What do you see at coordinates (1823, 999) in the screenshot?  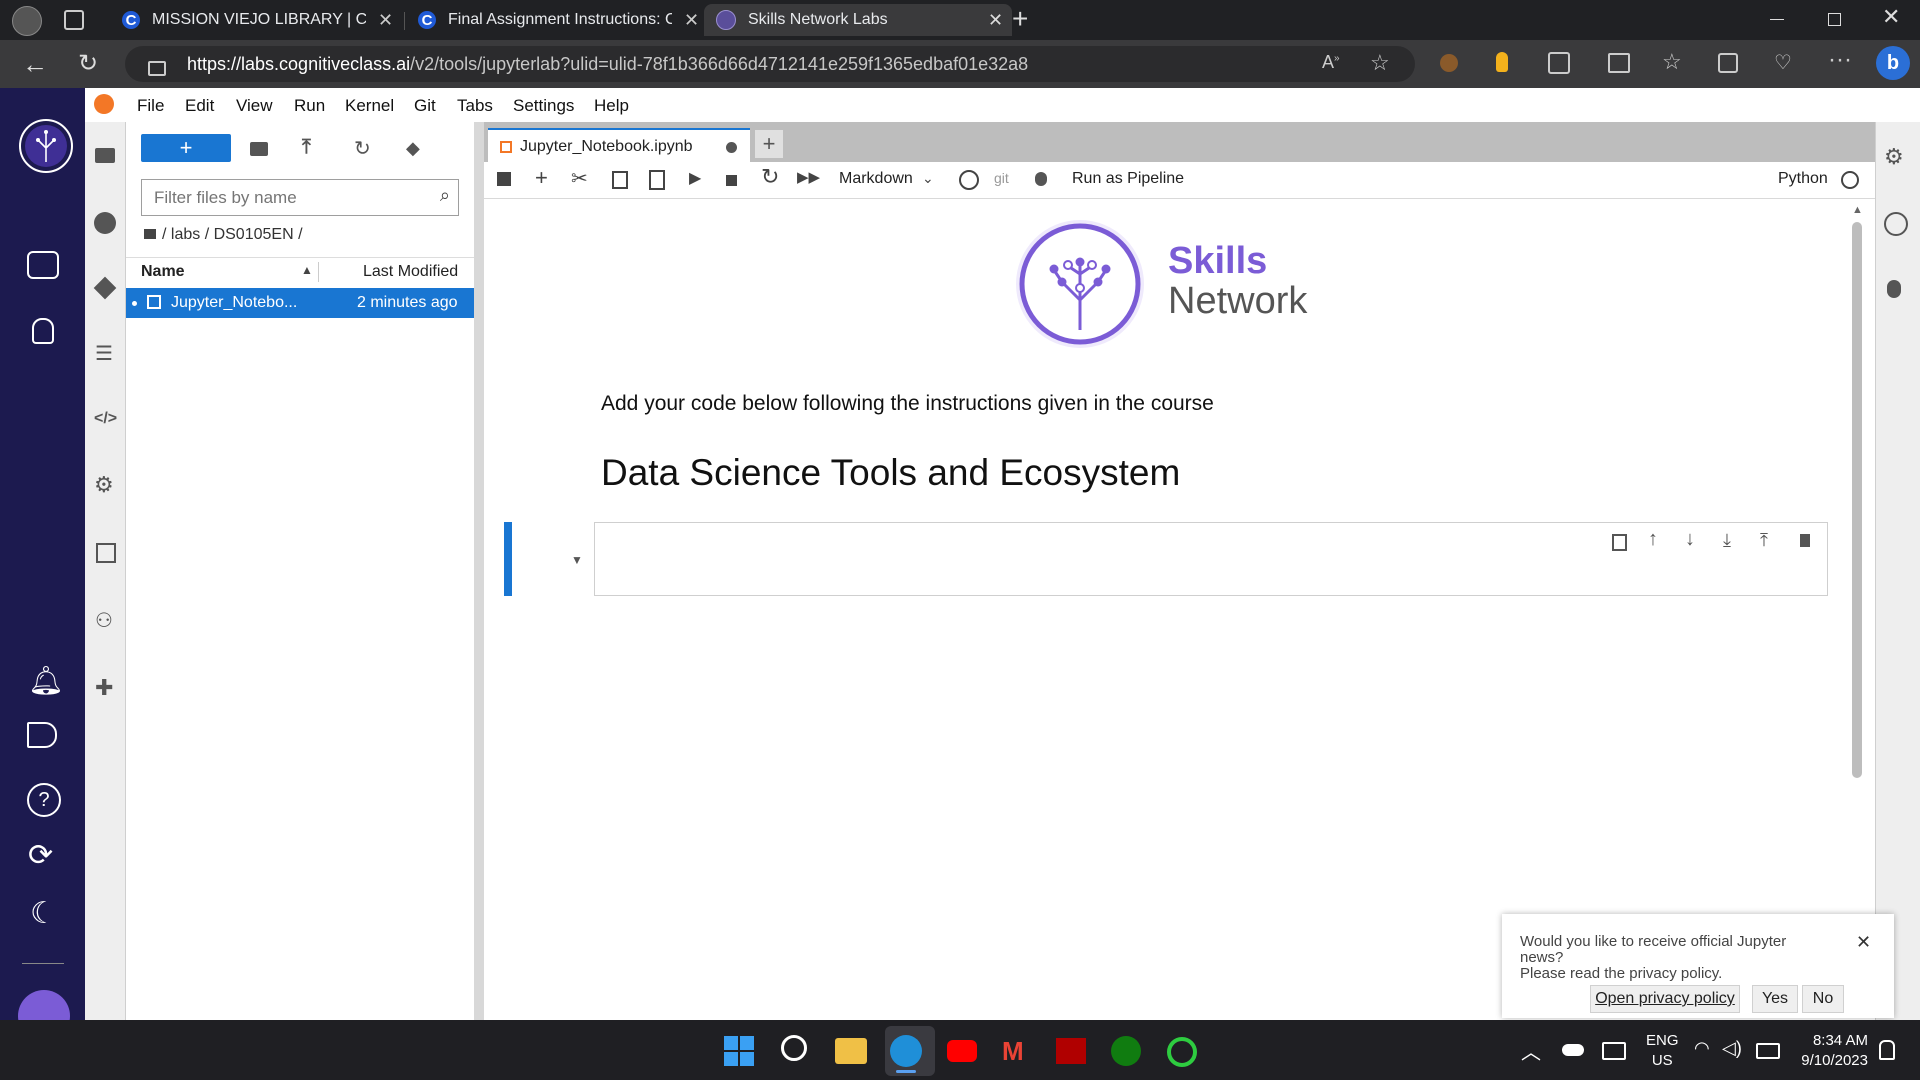 I see `no-button: No` at bounding box center [1823, 999].